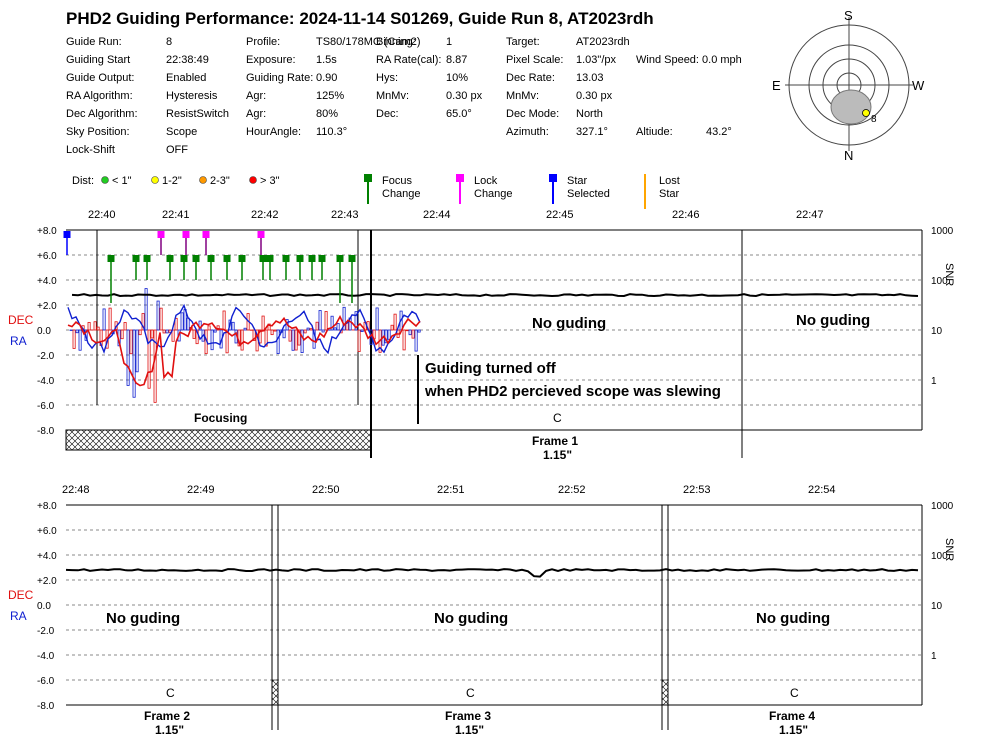 The width and height of the screenshot is (999, 744). What do you see at coordinates (949, 549) in the screenshot?
I see `p2-snr-label: SNR` at bounding box center [949, 549].